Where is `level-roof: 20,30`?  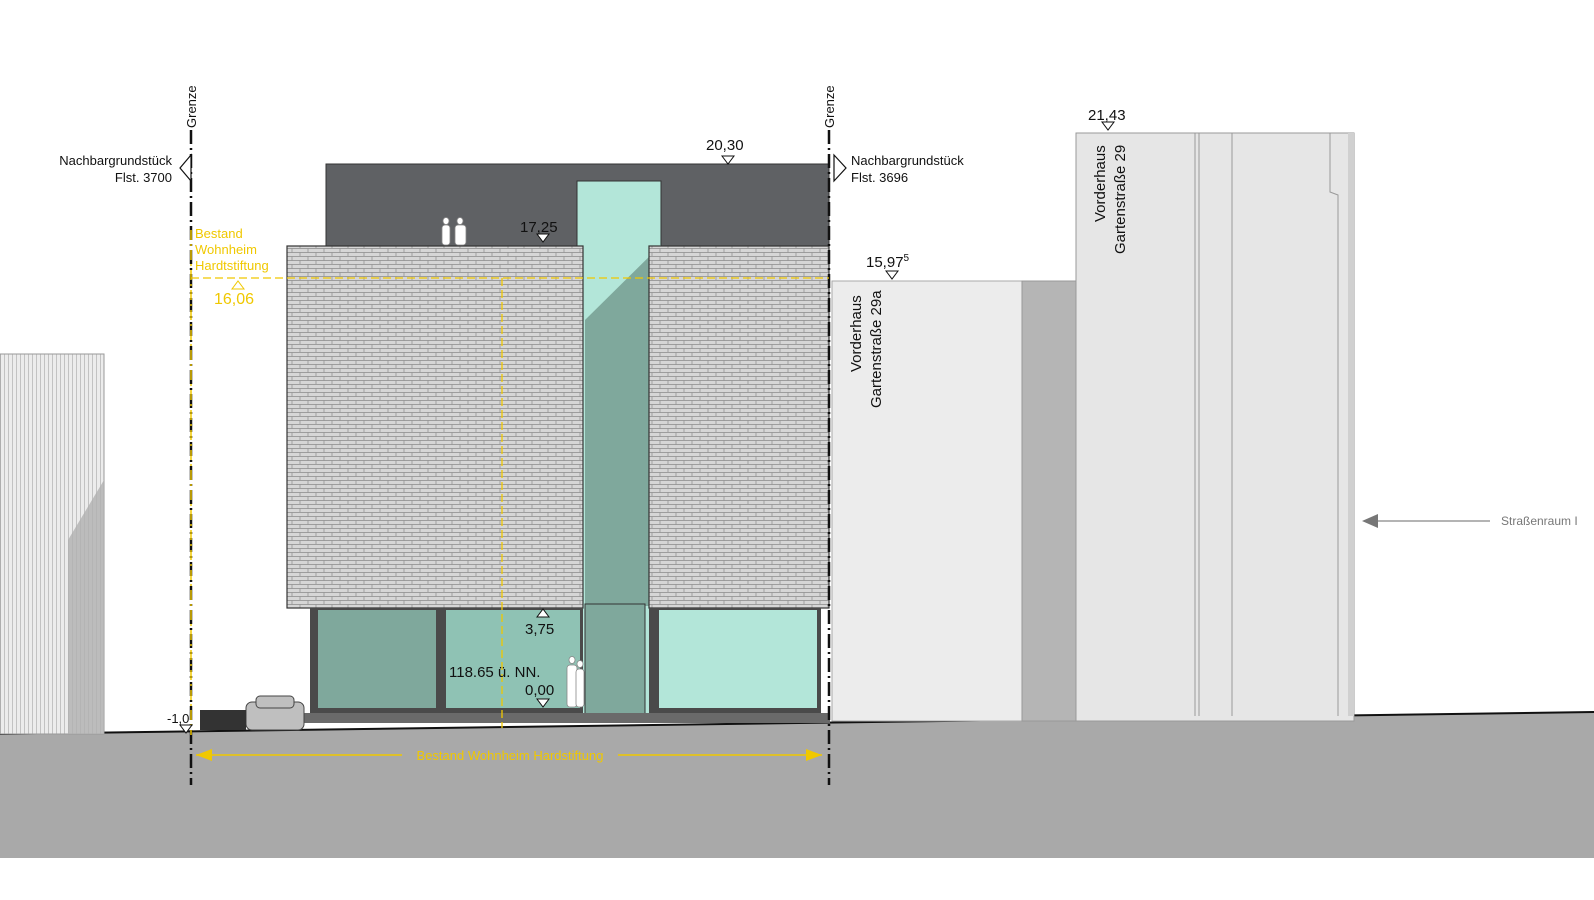 level-roof: 20,30 is located at coordinates (725, 145).